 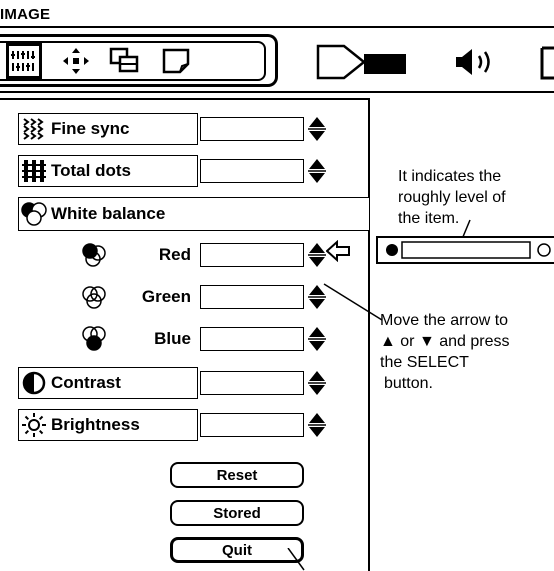 I want to click on red-balance-icon, so click(x=94, y=255).